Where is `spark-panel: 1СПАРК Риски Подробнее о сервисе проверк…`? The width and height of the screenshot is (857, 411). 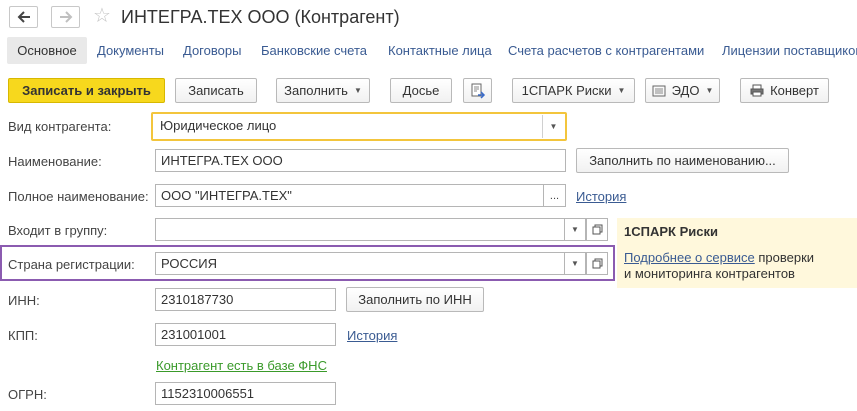 spark-panel: 1СПАРК Риски Подробнее о сервисе проверк… is located at coordinates (737, 253).